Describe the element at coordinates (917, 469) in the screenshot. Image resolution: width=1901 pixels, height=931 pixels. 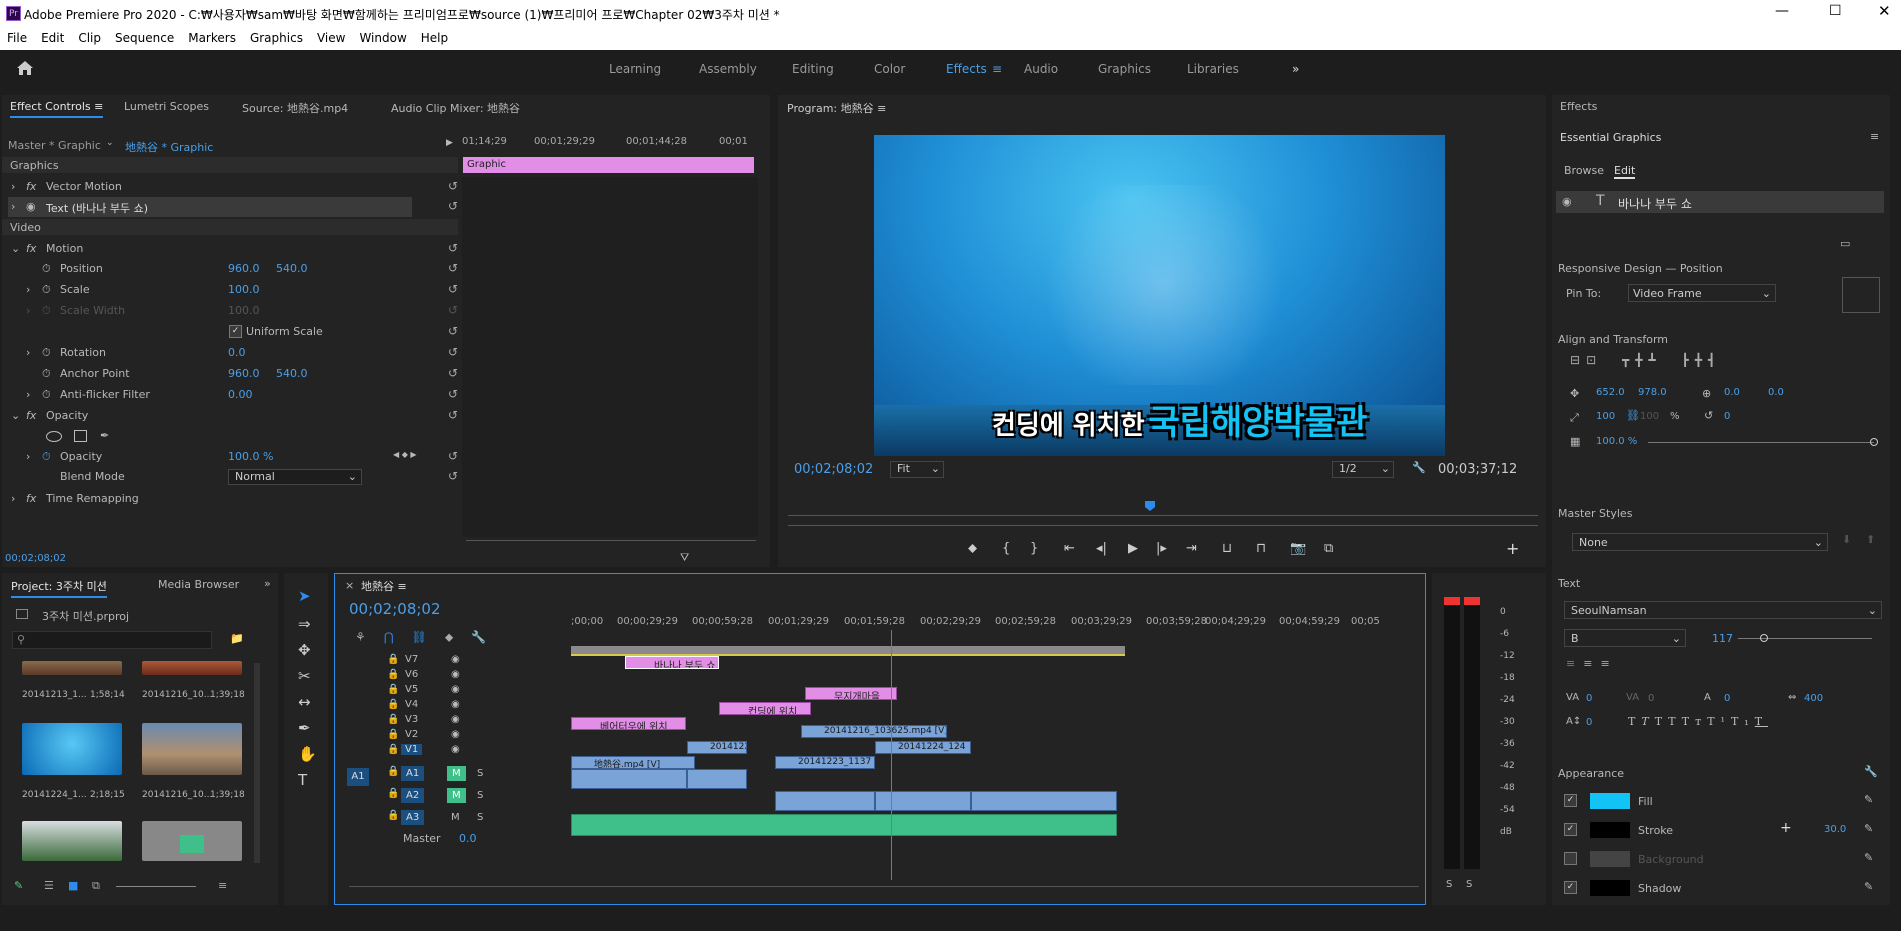
I see `fit-dropdown: Fit ⌄` at that location.